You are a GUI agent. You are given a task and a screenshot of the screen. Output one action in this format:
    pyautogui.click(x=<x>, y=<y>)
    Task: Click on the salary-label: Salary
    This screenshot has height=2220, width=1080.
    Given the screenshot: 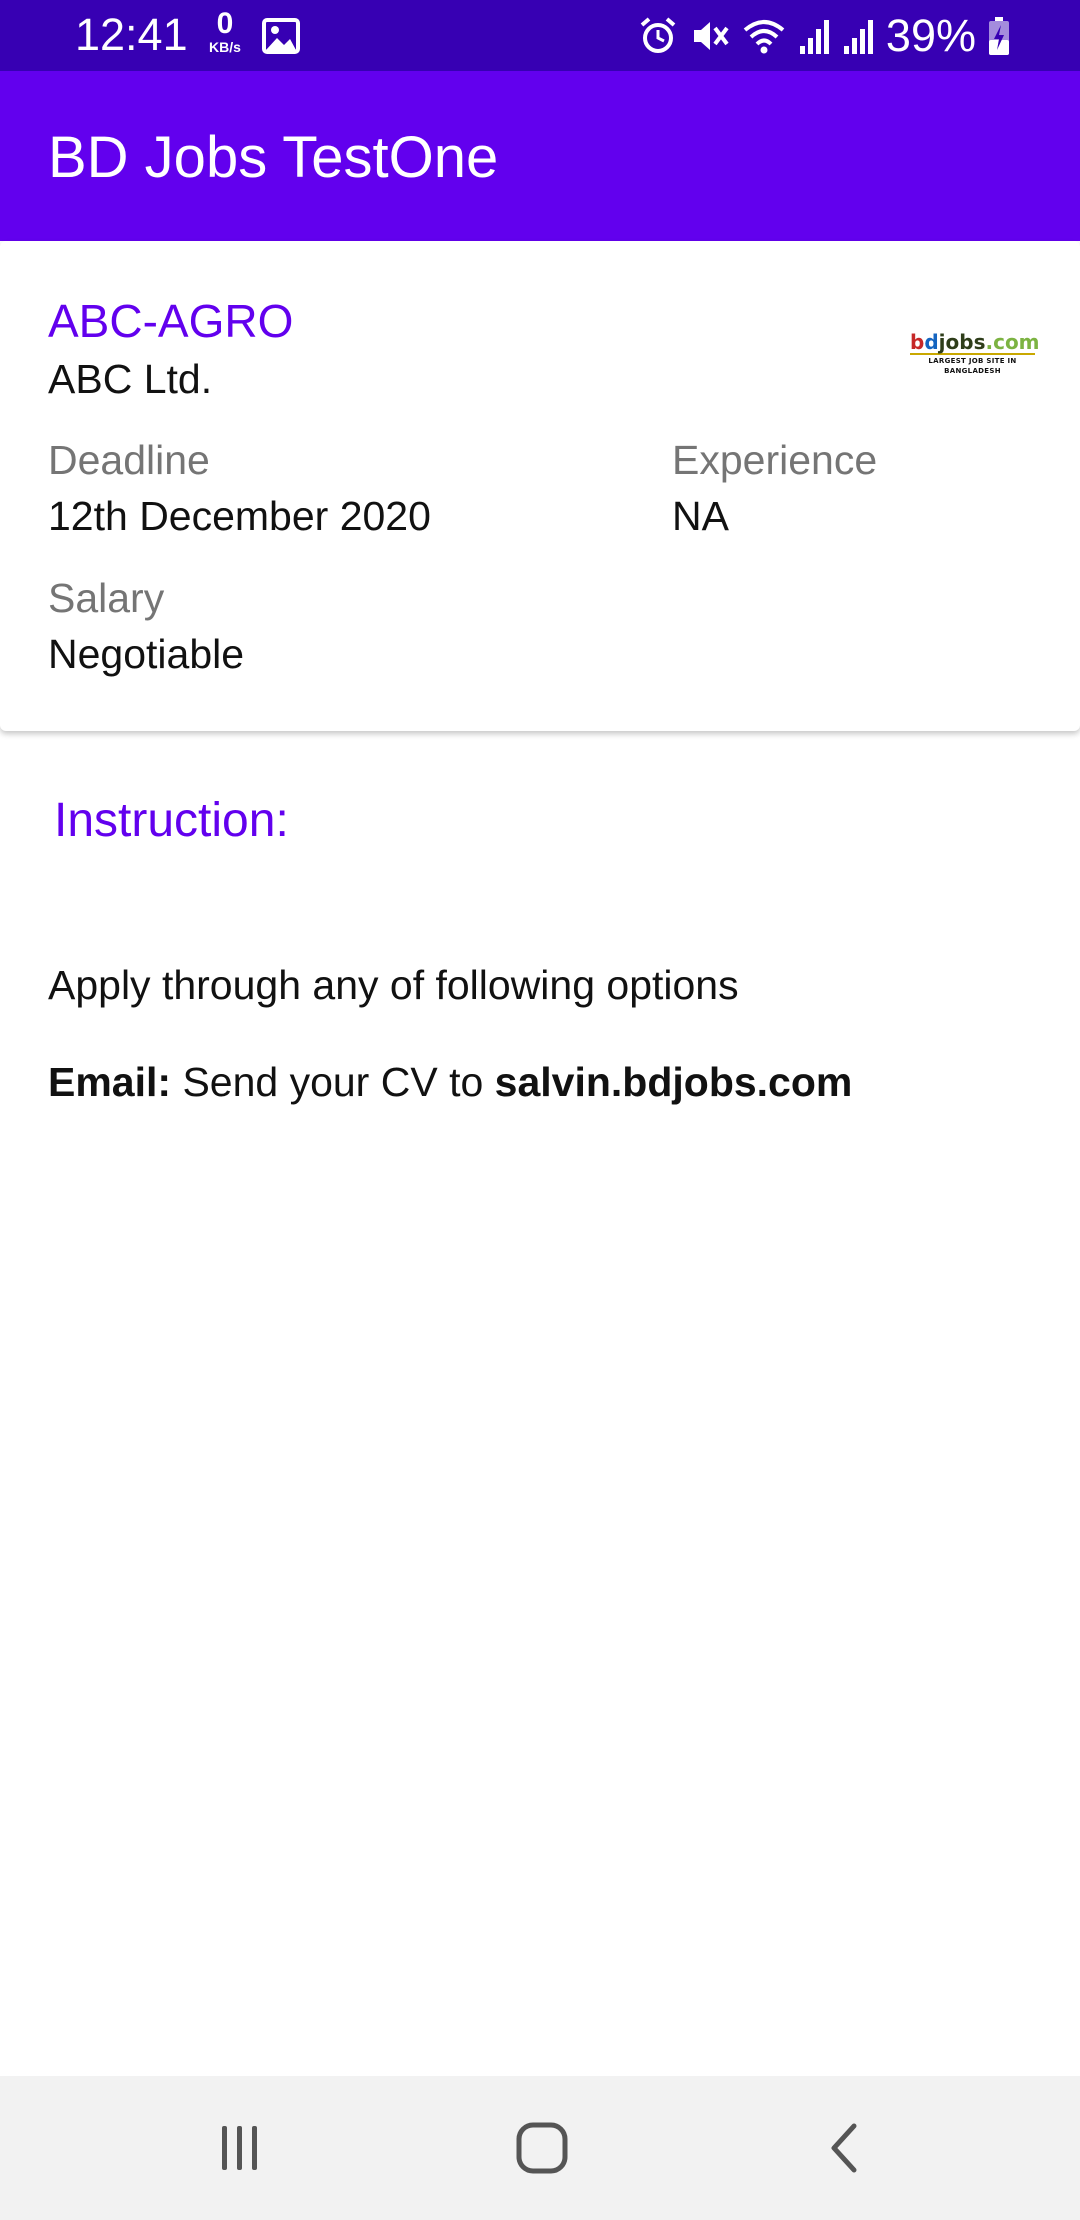 What is the action you would take?
    pyautogui.click(x=106, y=598)
    